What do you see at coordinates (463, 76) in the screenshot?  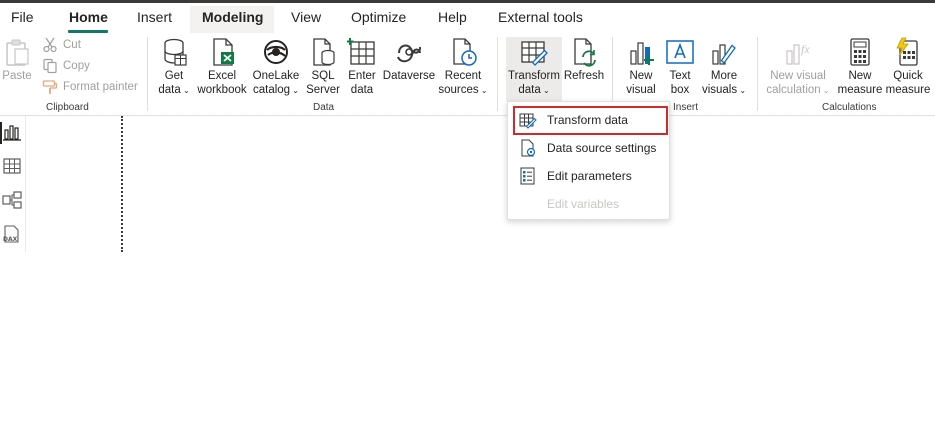 I see `recent-label-1: Recent` at bounding box center [463, 76].